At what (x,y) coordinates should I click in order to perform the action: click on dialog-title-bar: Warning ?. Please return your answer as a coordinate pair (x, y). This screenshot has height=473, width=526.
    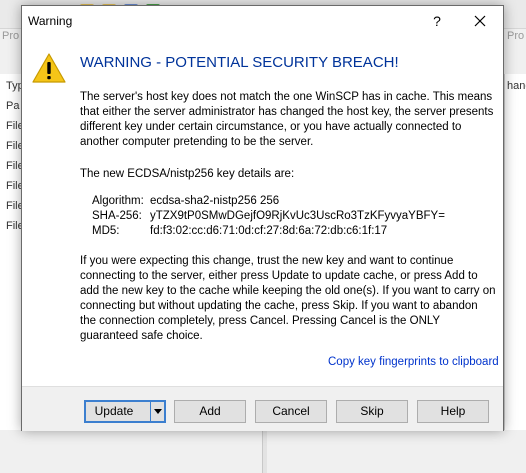
    Looking at the image, I should click on (262, 21).